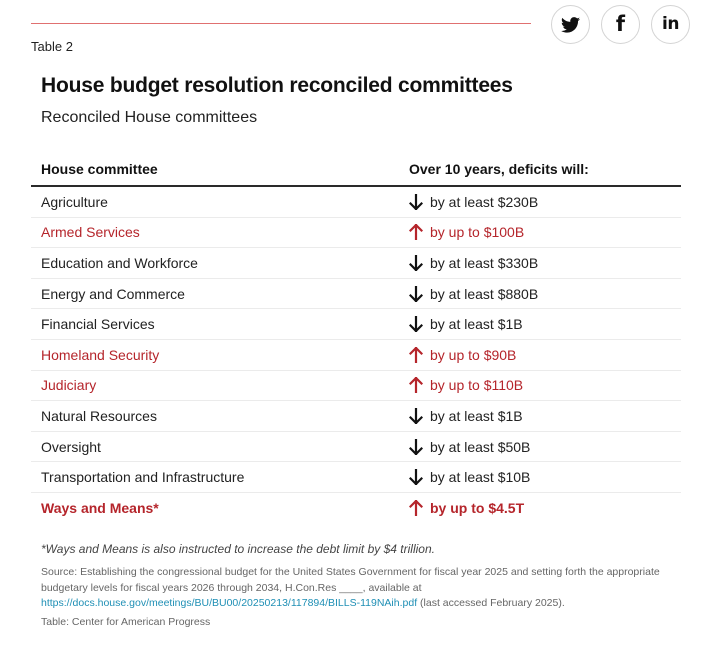 This screenshot has width=718, height=646. What do you see at coordinates (74, 201) in the screenshot?
I see `committee-name: Agriculture` at bounding box center [74, 201].